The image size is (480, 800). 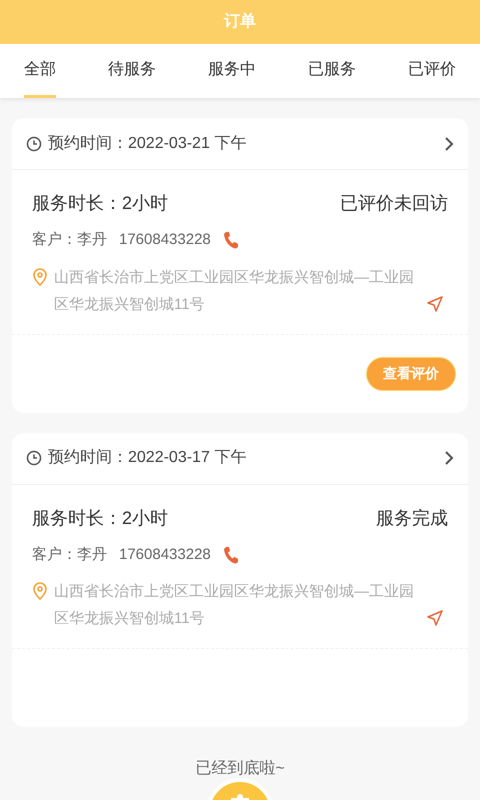 I want to click on tab: 全部, so click(x=40, y=71).